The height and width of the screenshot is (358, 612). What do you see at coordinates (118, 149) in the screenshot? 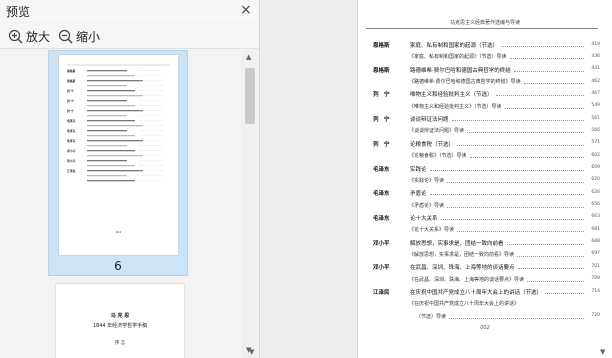
I see `thumbnail-page-content: 恩格斯恩格斯列 宁列 宁列 宁毛泽东毛泽东毛泽东邓小平邓小平江泽民002` at bounding box center [118, 149].